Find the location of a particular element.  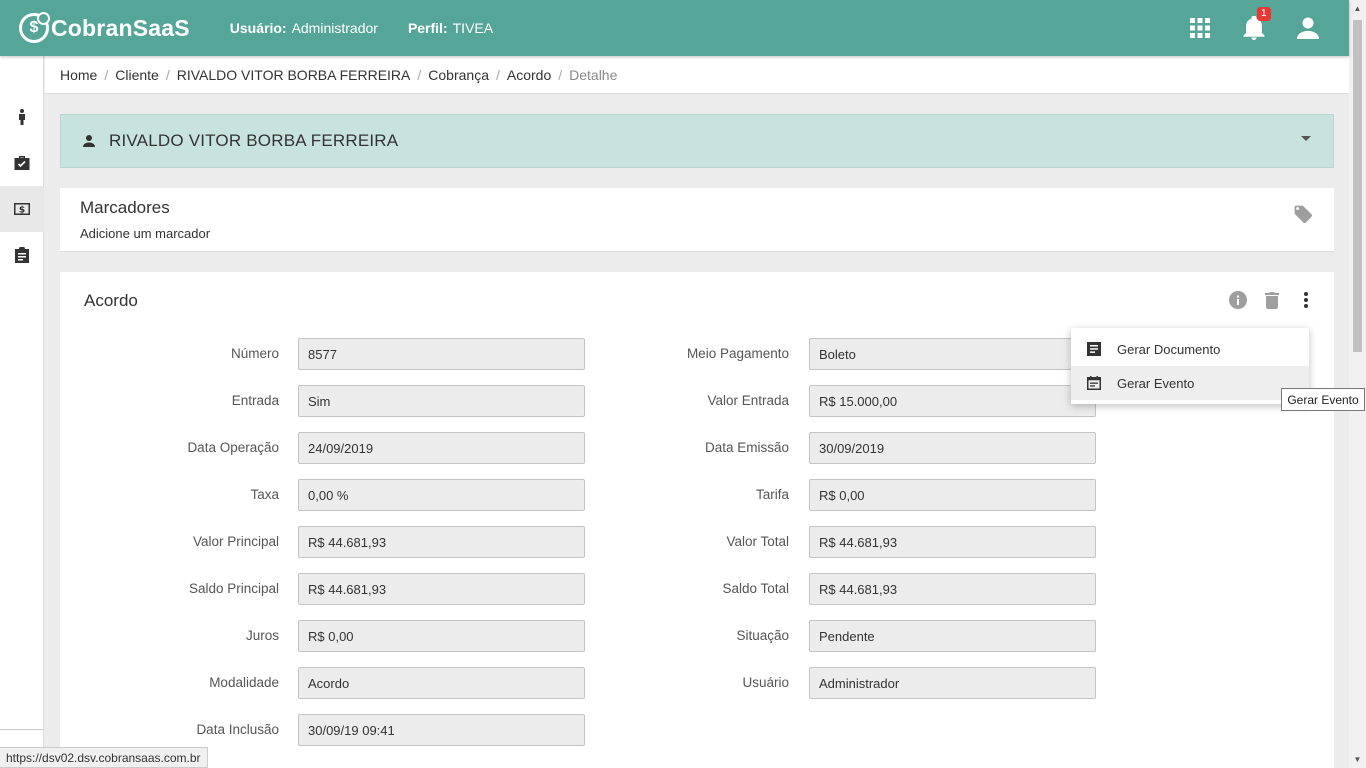

field-label: Valor Total is located at coordinates (757, 541).